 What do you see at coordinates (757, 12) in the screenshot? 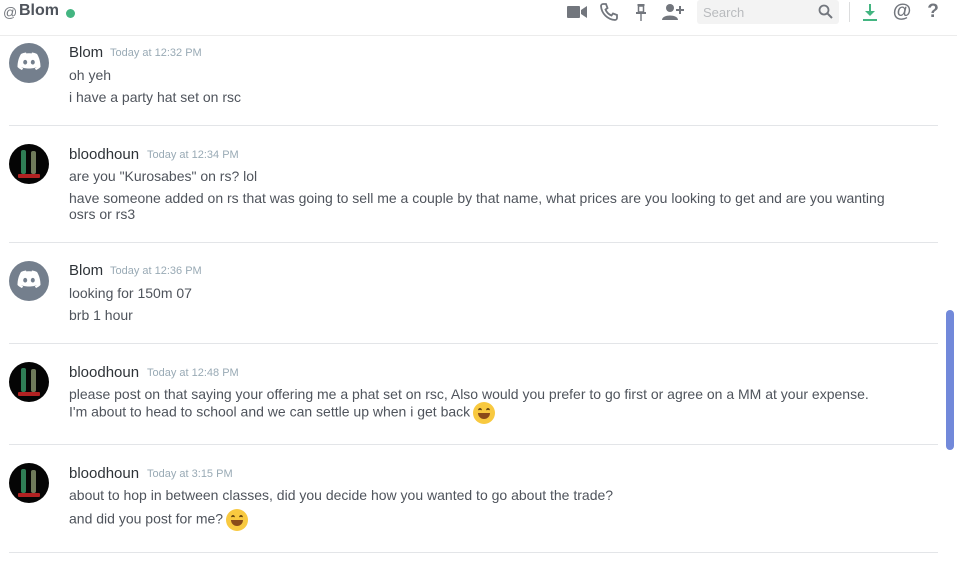
I see `search-input` at bounding box center [757, 12].